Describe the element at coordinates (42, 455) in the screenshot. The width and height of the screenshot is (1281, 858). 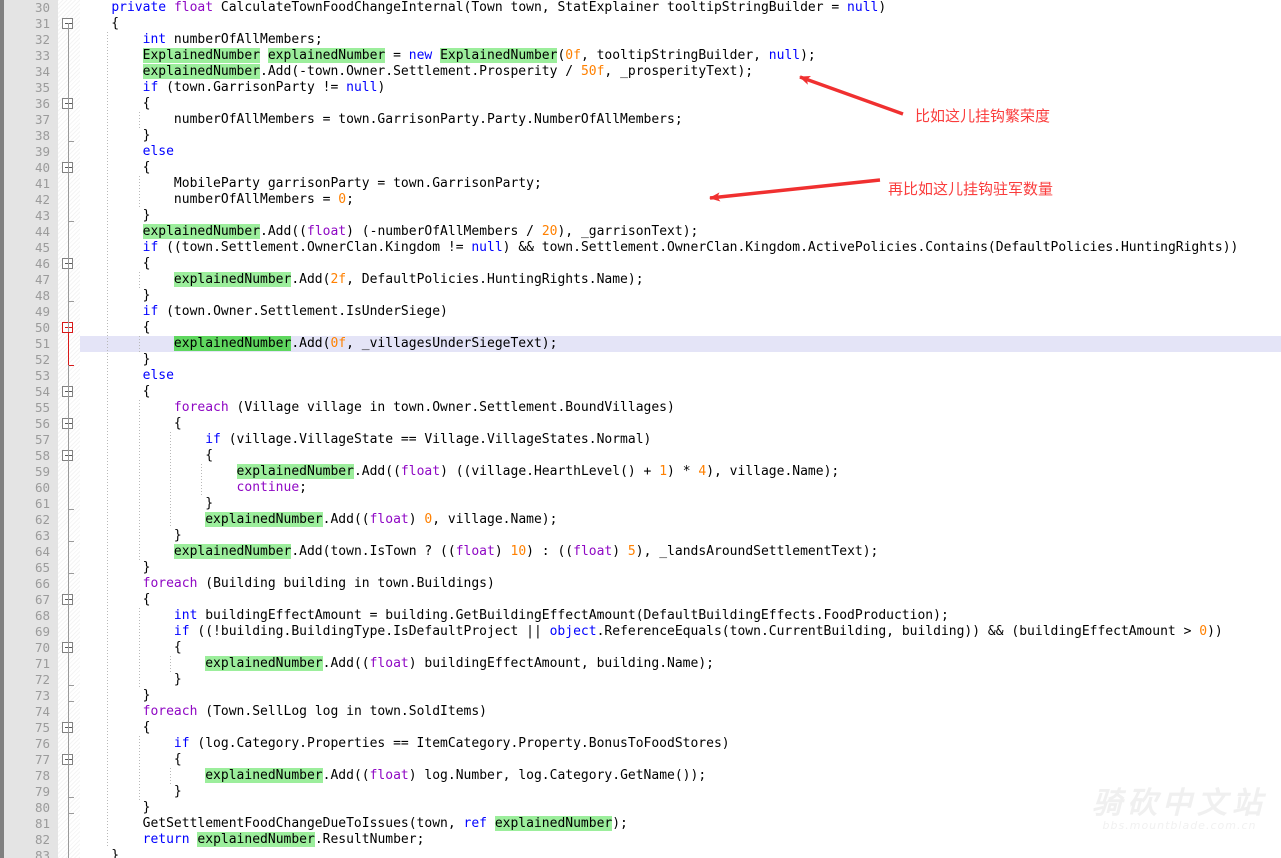
I see `line-number: 58` at that location.